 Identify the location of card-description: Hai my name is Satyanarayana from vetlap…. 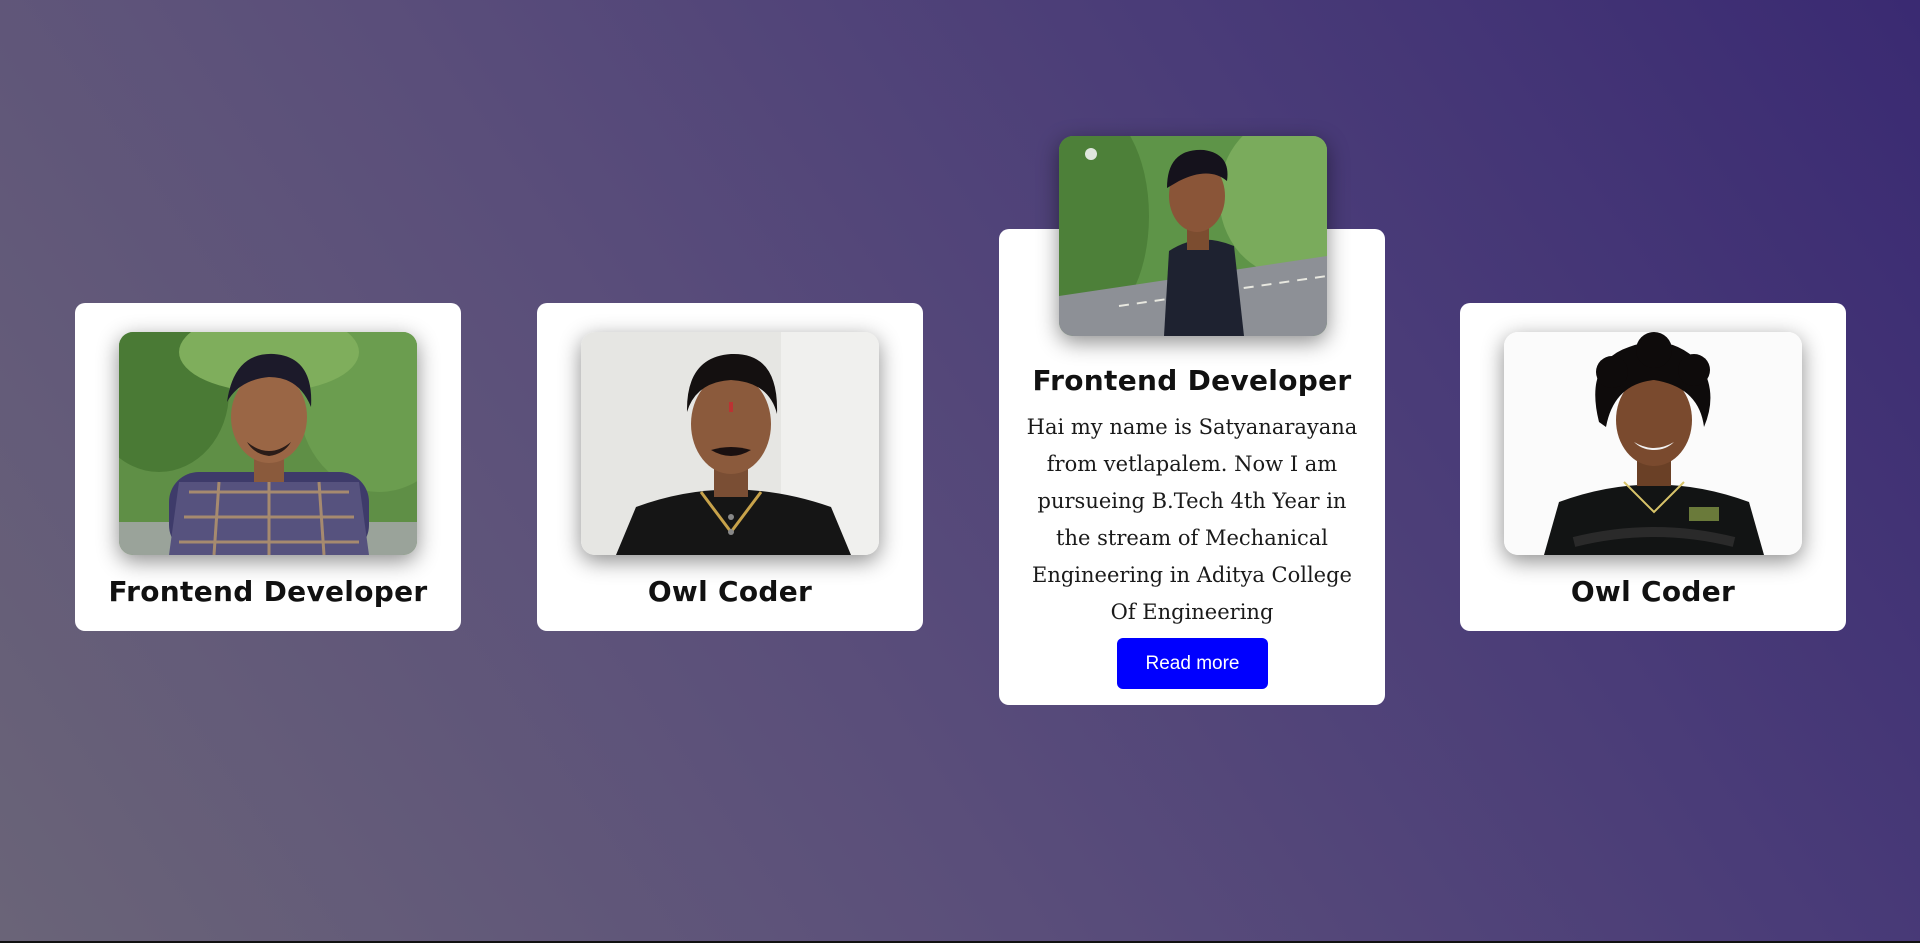
(1192, 519).